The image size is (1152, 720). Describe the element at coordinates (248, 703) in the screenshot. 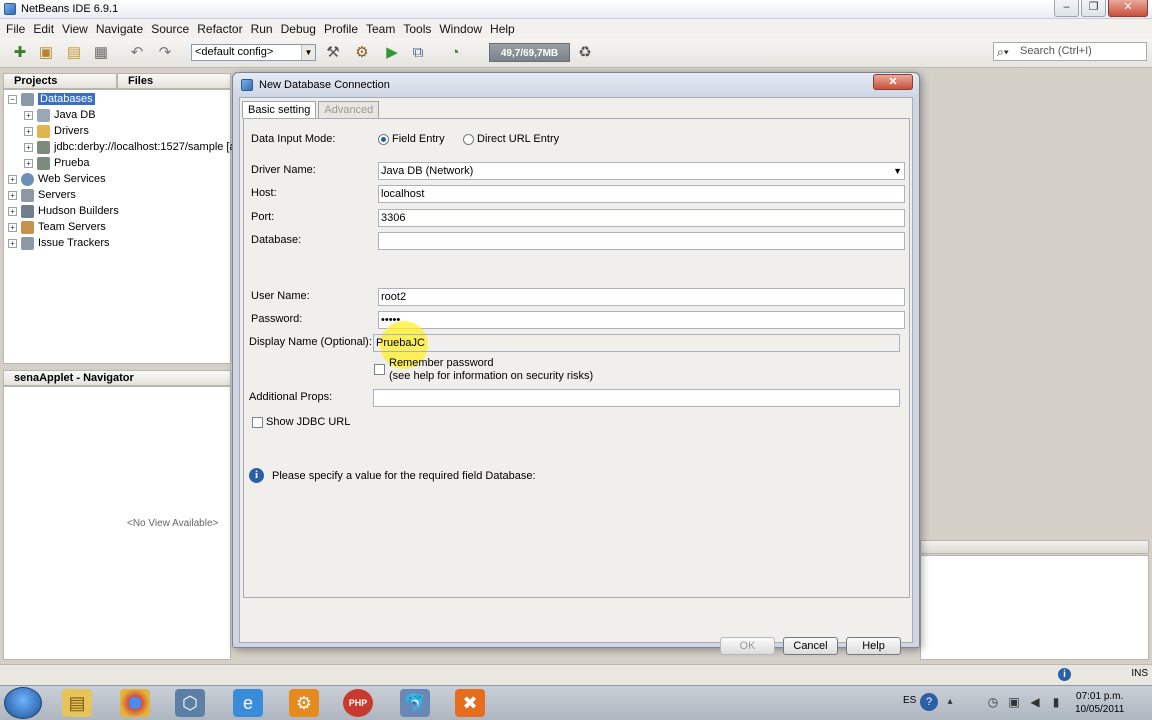

I see `internet-explorer-icon: e` at that location.